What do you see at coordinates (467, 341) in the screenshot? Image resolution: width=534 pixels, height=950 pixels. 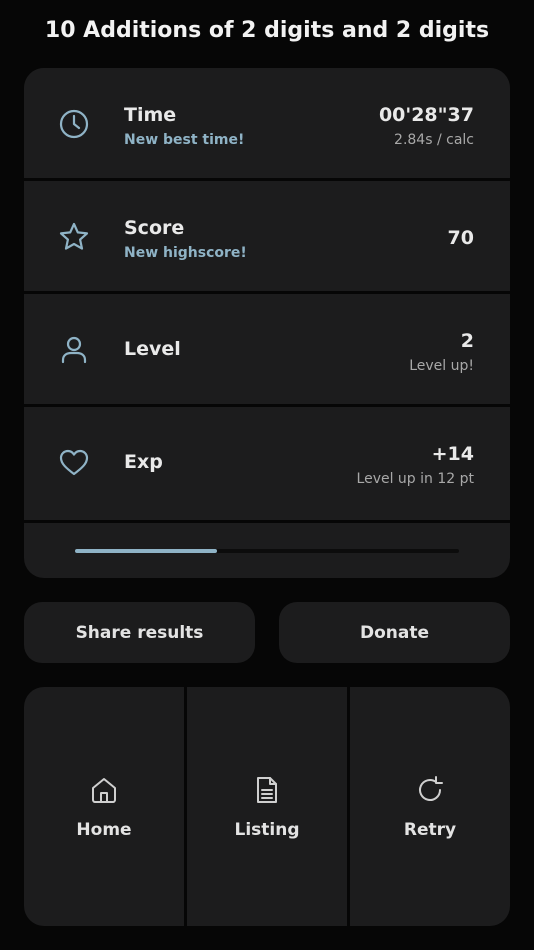 I see `level-value: 2` at bounding box center [467, 341].